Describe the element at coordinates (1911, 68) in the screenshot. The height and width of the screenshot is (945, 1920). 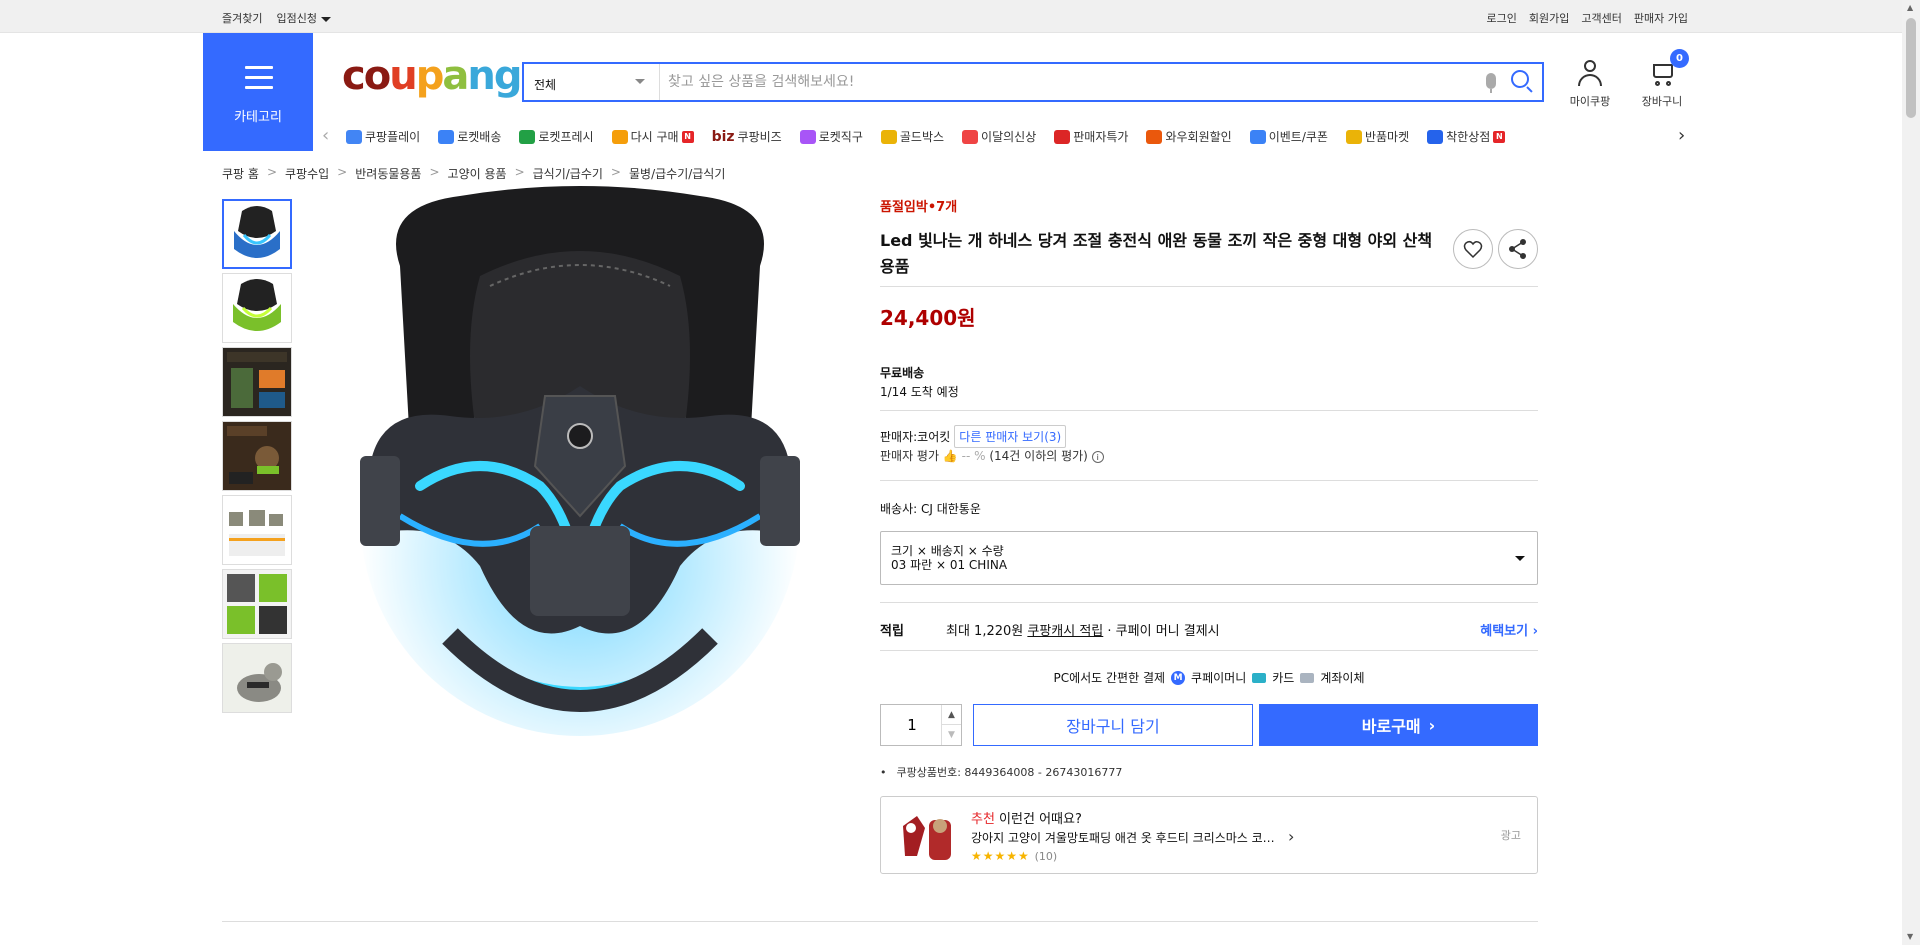
I see `scrollbar-thumb` at that location.